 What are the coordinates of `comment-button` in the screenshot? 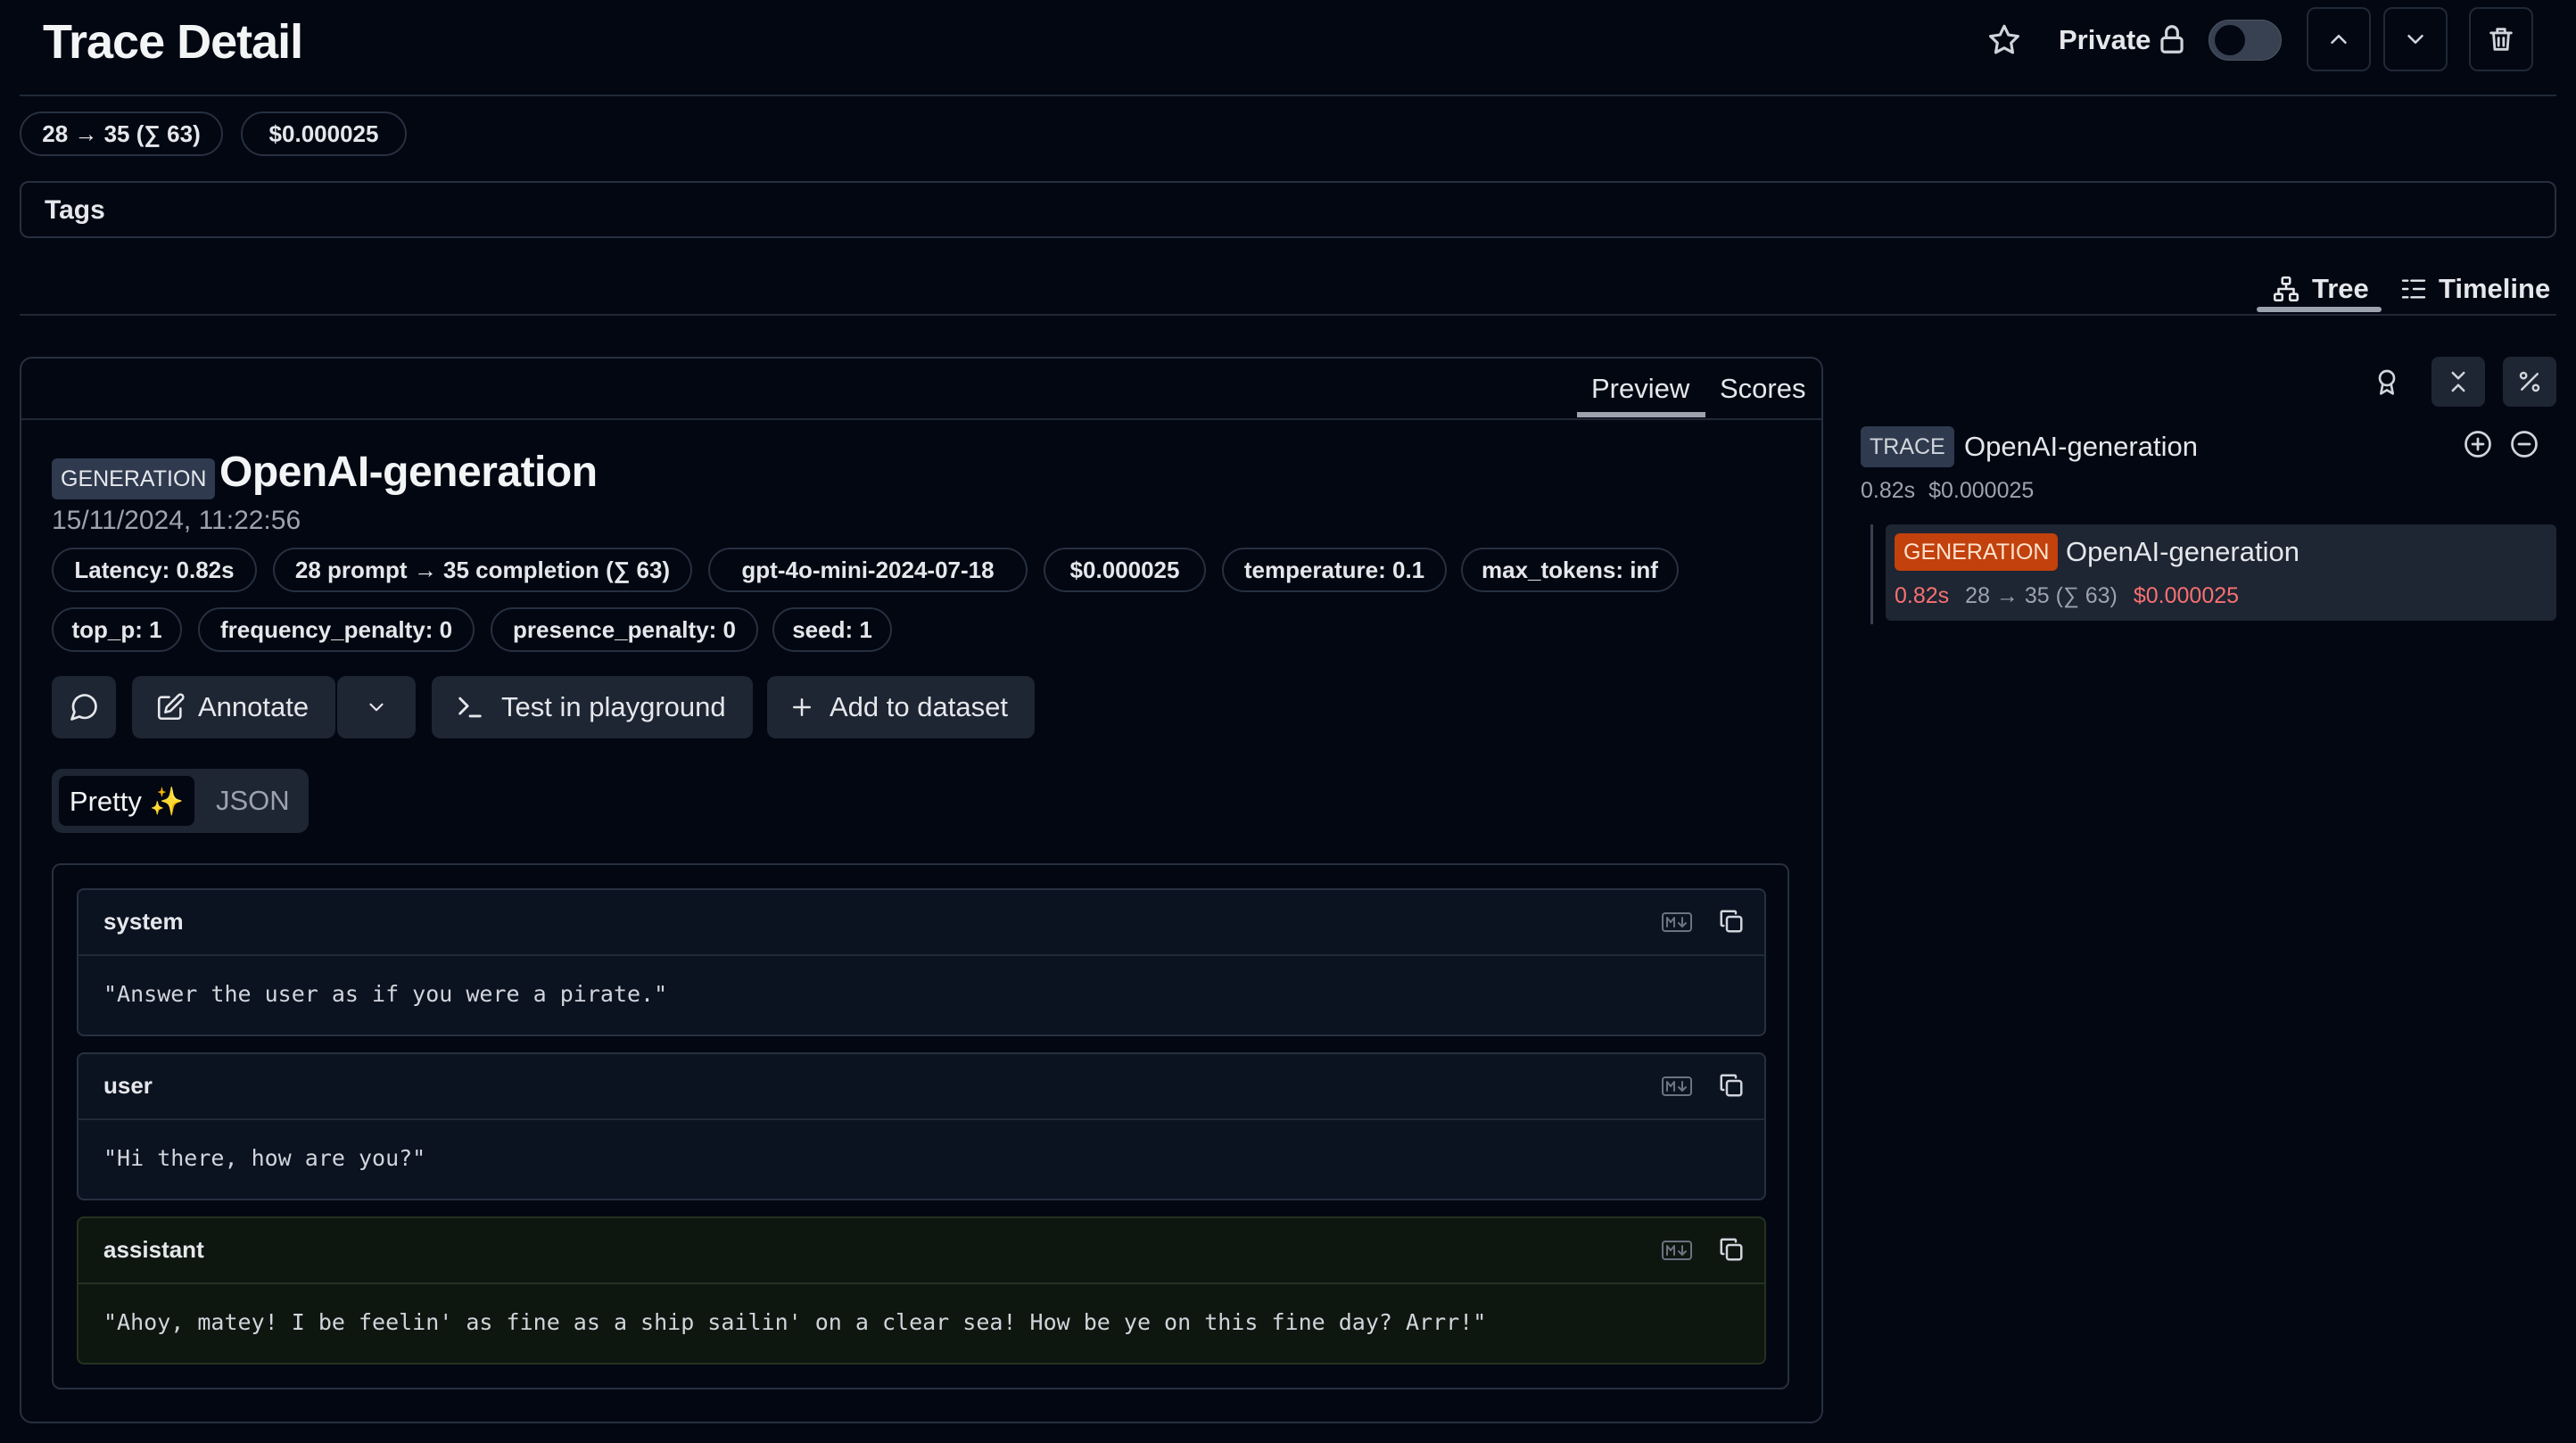 It's located at (84, 707).